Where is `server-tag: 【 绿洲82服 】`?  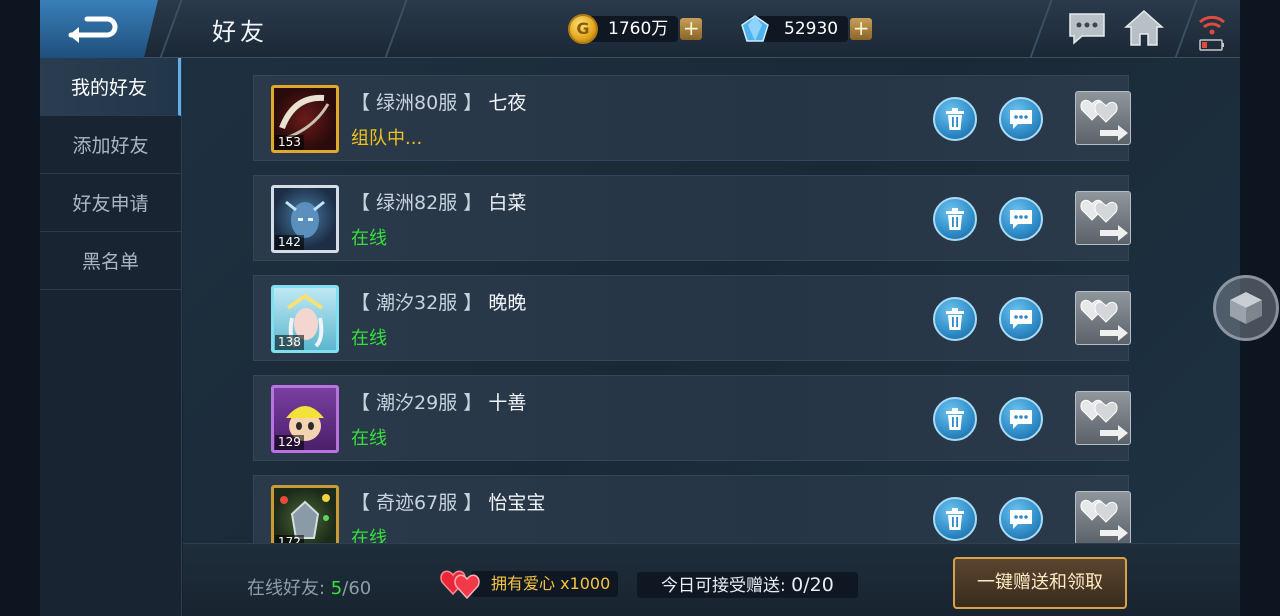 server-tag: 【 绿洲82服 】 is located at coordinates (417, 203).